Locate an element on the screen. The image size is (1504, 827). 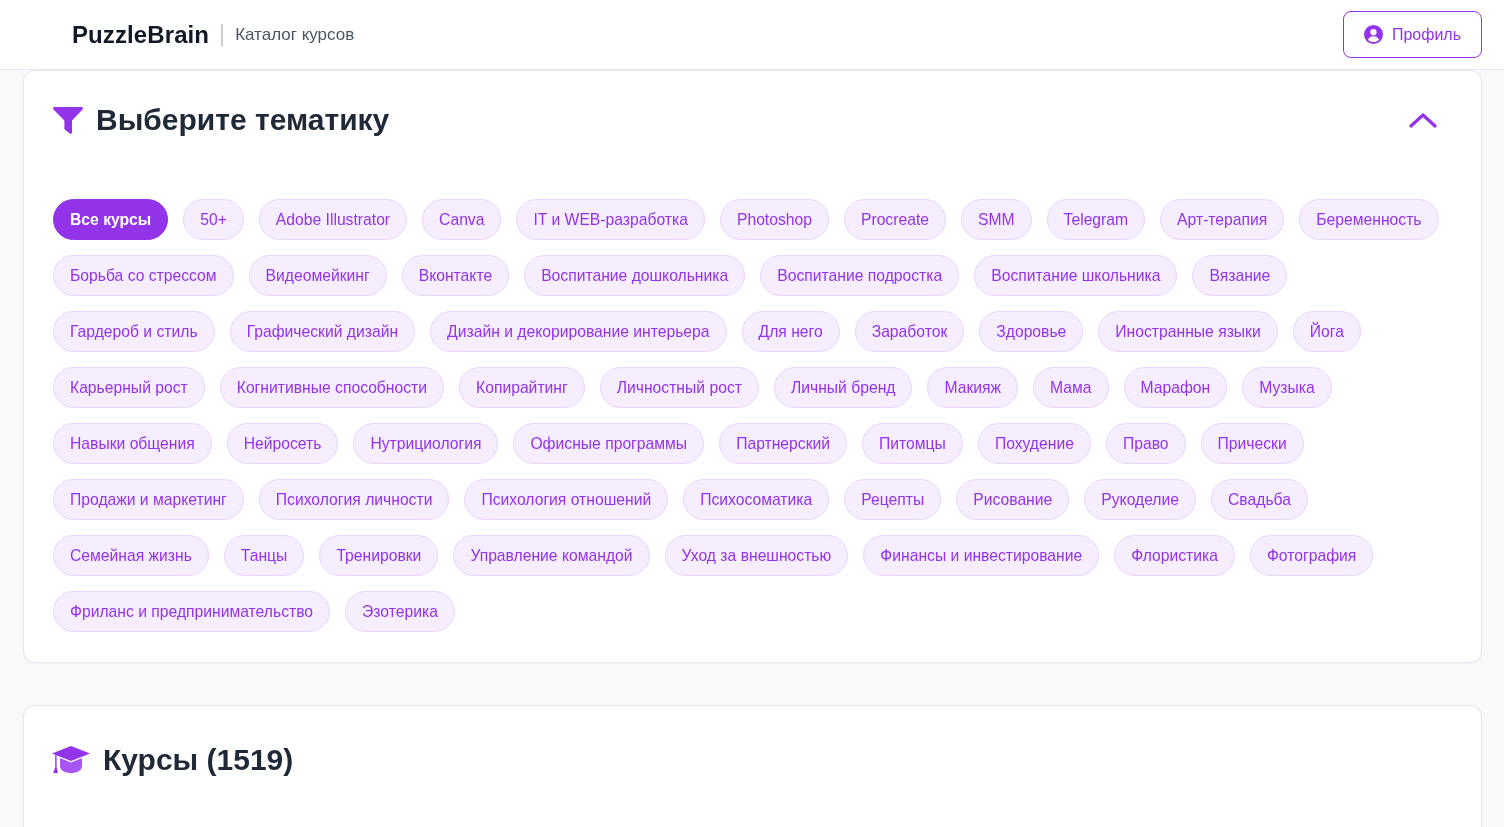
topic-chip: Вконтакте is located at coordinates (455, 275).